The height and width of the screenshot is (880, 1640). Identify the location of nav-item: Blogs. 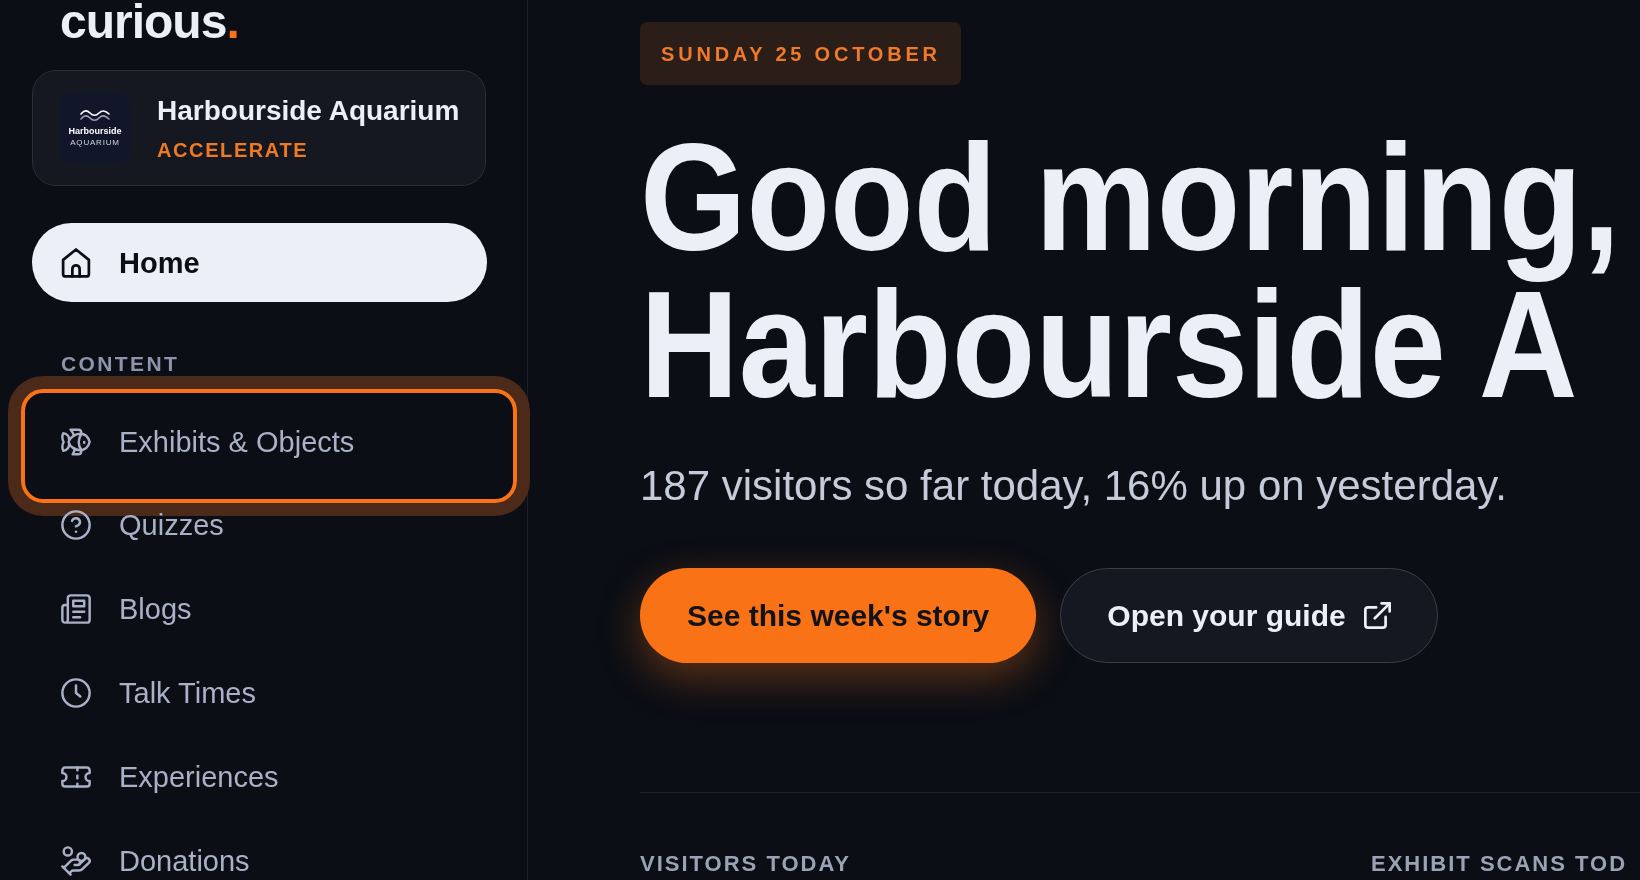
(259, 609).